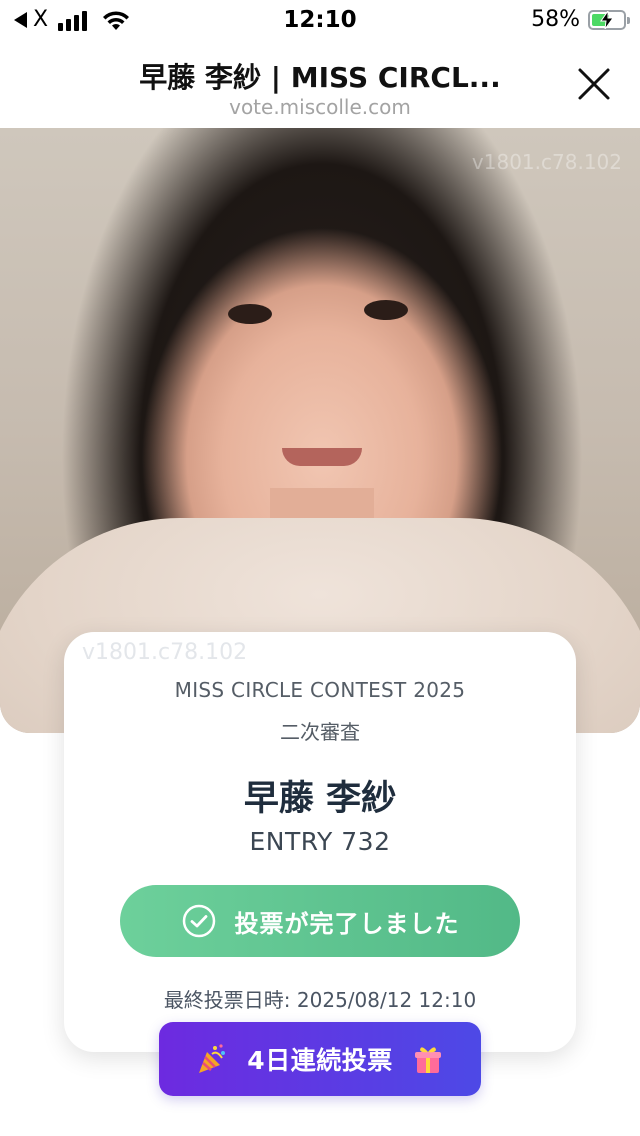 This screenshot has height=1136, width=640. I want to click on contest-stage: 二次審査, so click(320, 732).